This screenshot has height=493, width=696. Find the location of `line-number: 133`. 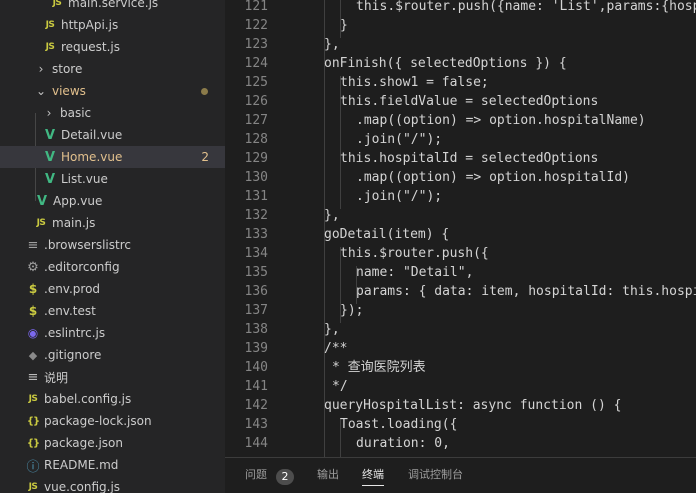

line-number: 133 is located at coordinates (256, 234).